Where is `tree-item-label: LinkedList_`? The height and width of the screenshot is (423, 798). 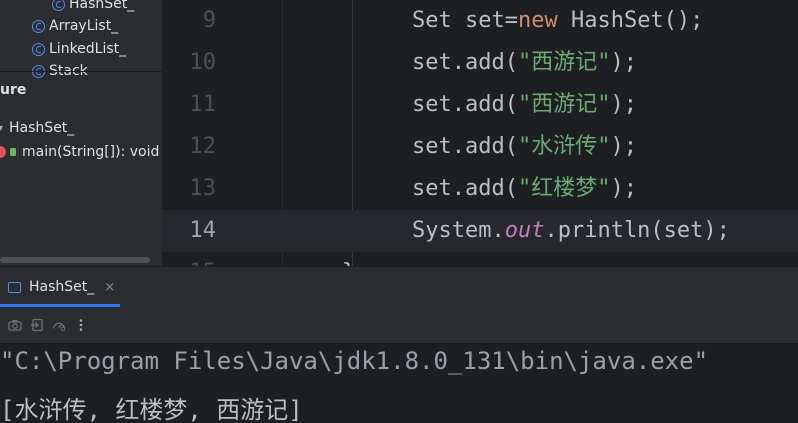 tree-item-label: LinkedList_ is located at coordinates (88, 49).